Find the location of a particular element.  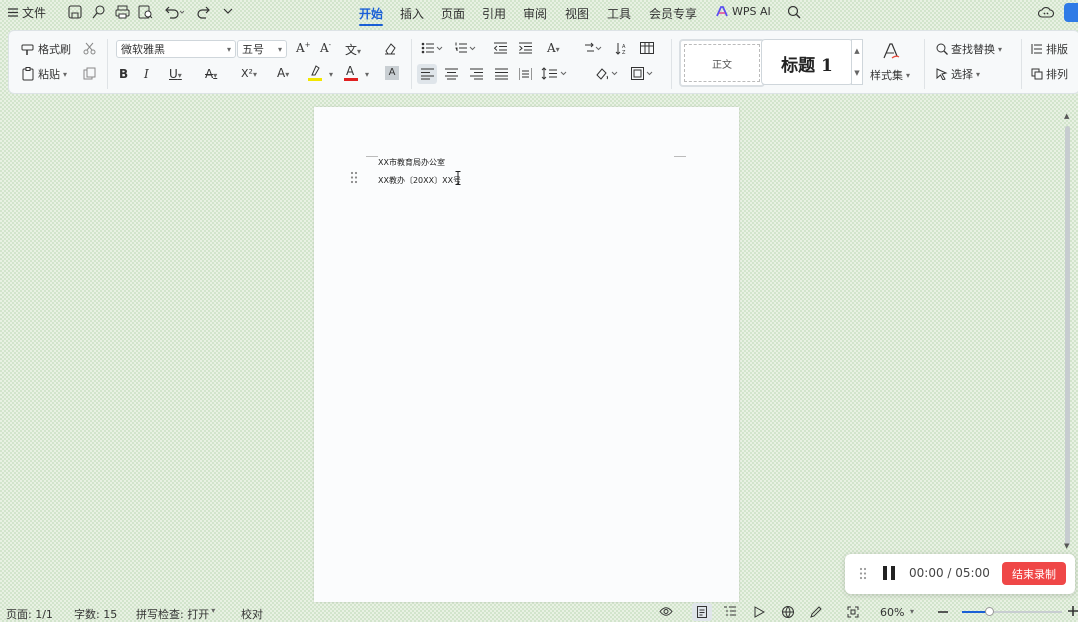

spell-check-toggle: 拼写检查: 打开 ▾ is located at coordinates (175, 614).